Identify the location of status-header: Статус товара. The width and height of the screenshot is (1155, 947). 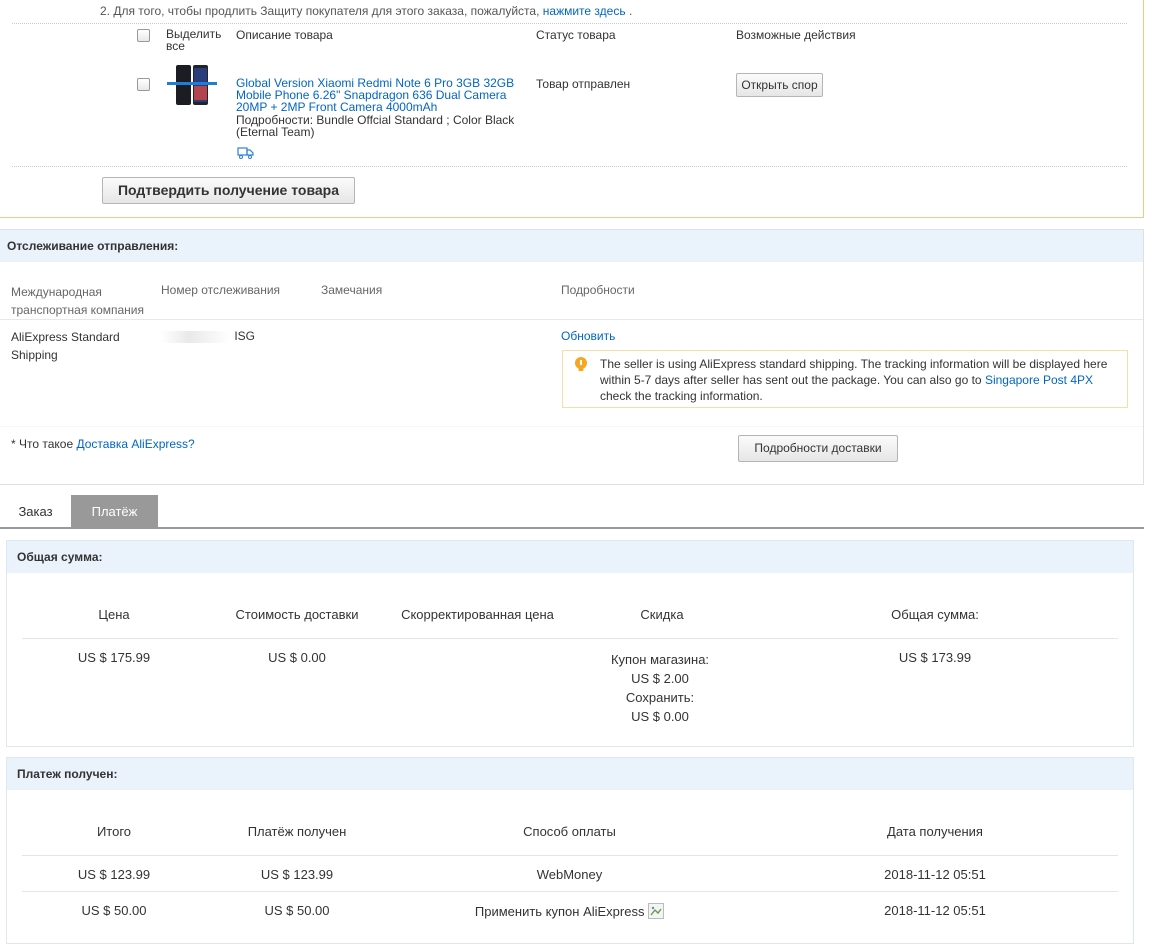
(576, 35).